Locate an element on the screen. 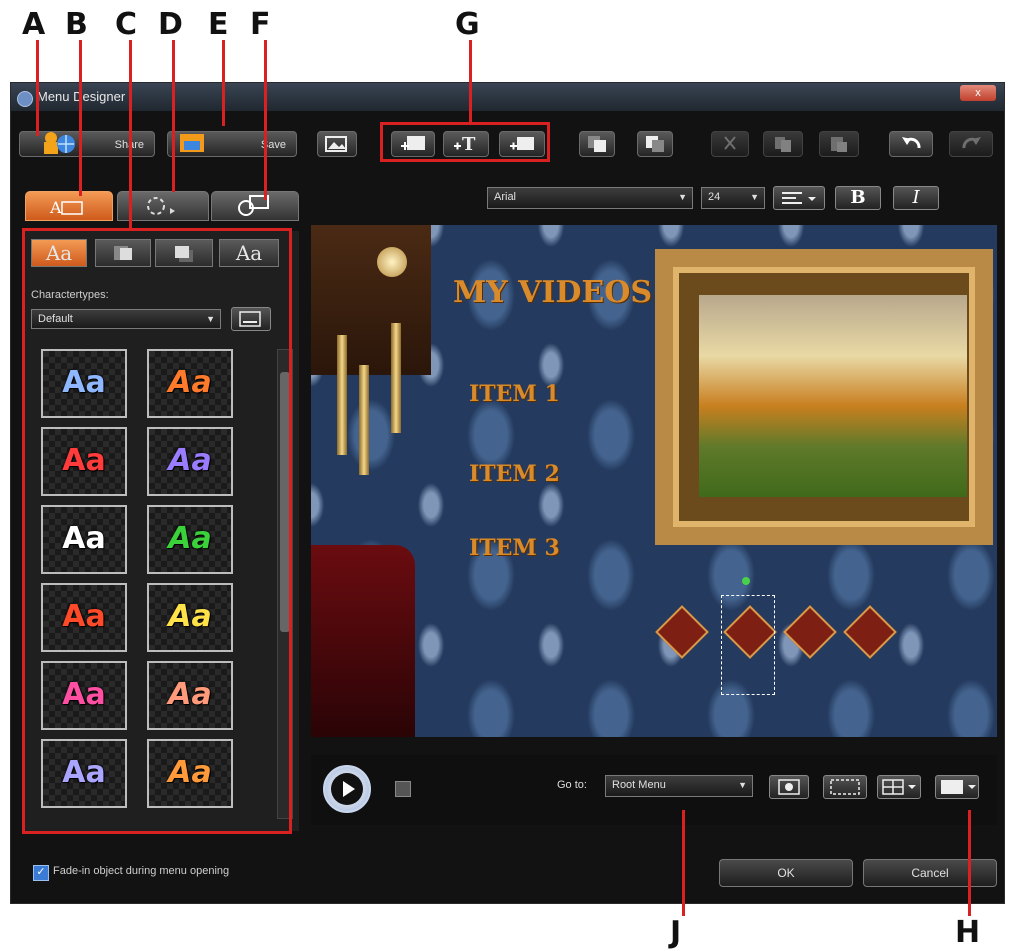 The height and width of the screenshot is (951, 1012). leader-line-e is located at coordinates (223, 83).